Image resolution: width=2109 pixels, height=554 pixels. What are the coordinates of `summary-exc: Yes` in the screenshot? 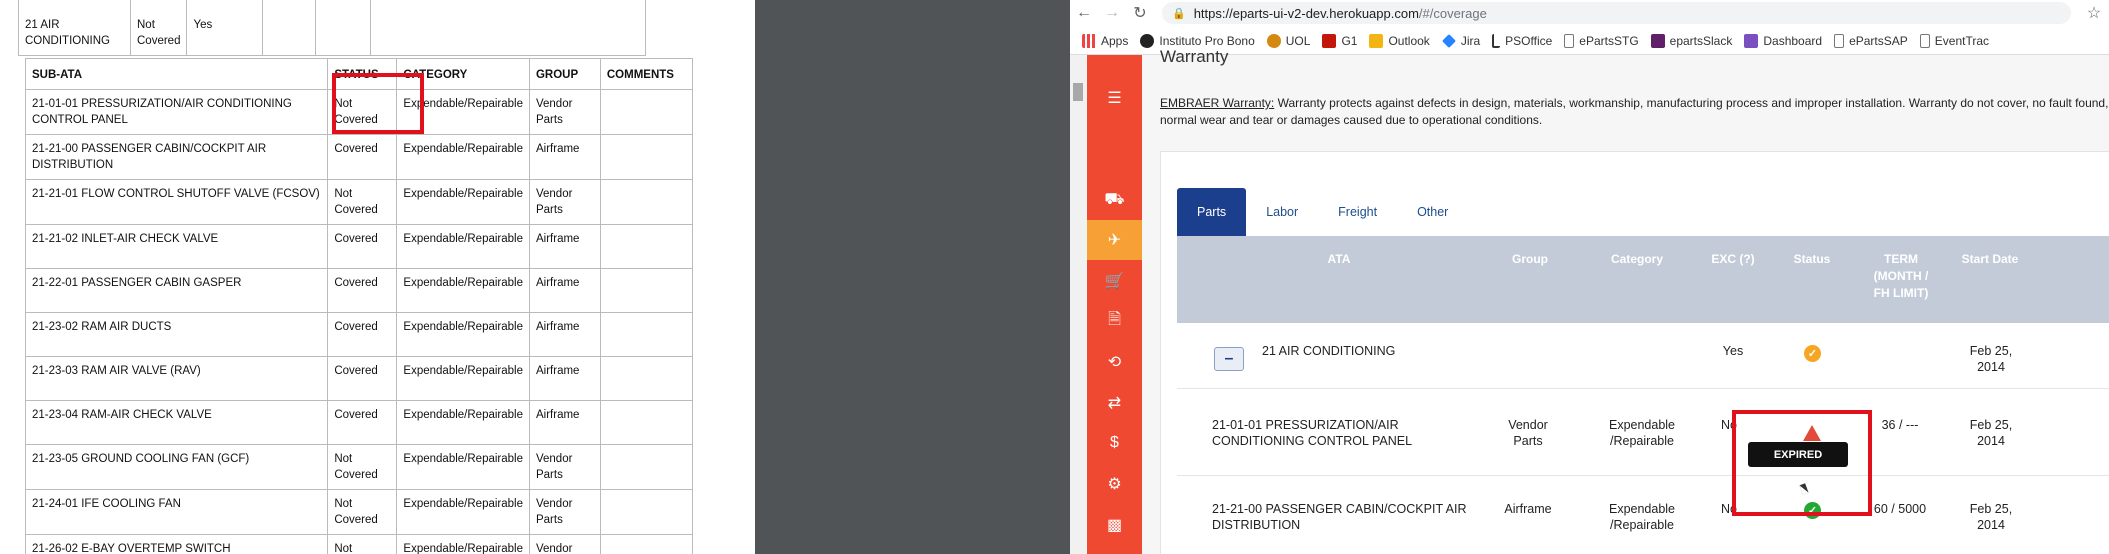 It's located at (225, 28).